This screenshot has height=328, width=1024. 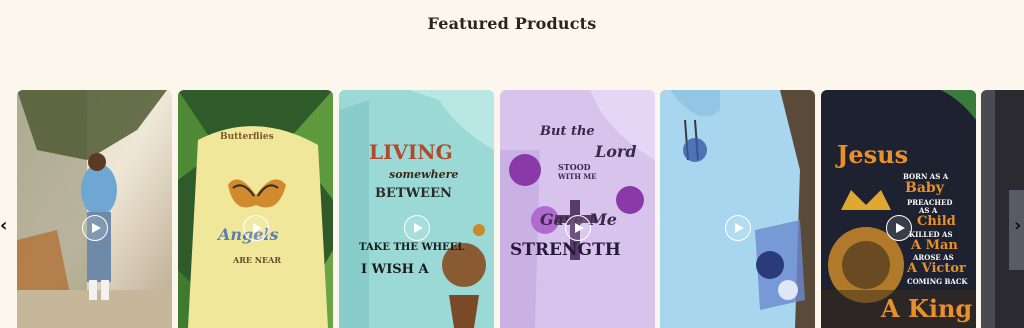 What do you see at coordinates (936, 268) in the screenshot?
I see `shirt-print-text: A Victor` at bounding box center [936, 268].